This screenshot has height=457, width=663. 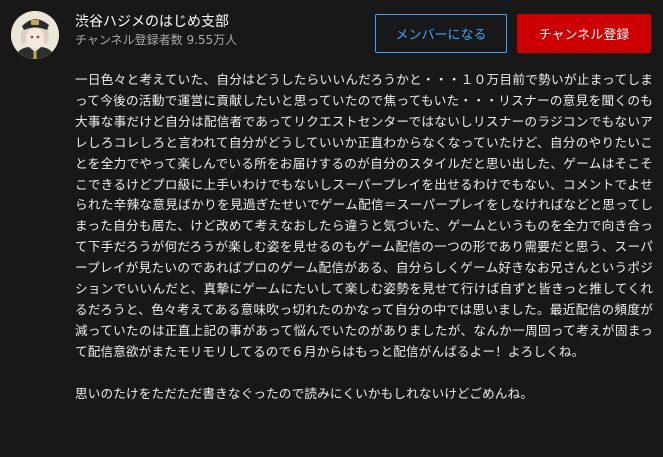 I want to click on channel-avatar-icon, so click(x=35, y=35).